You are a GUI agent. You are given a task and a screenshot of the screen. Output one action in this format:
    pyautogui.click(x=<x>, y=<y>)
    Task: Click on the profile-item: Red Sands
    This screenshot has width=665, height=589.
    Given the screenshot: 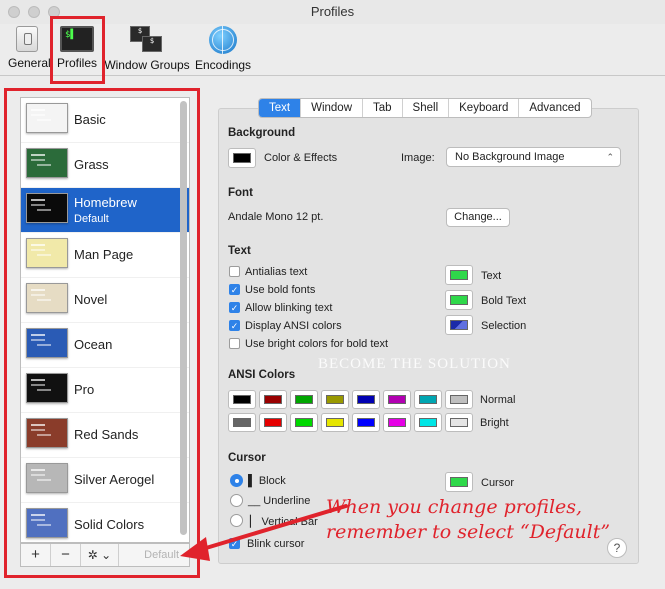 What is the action you would take?
    pyautogui.click(x=105, y=435)
    